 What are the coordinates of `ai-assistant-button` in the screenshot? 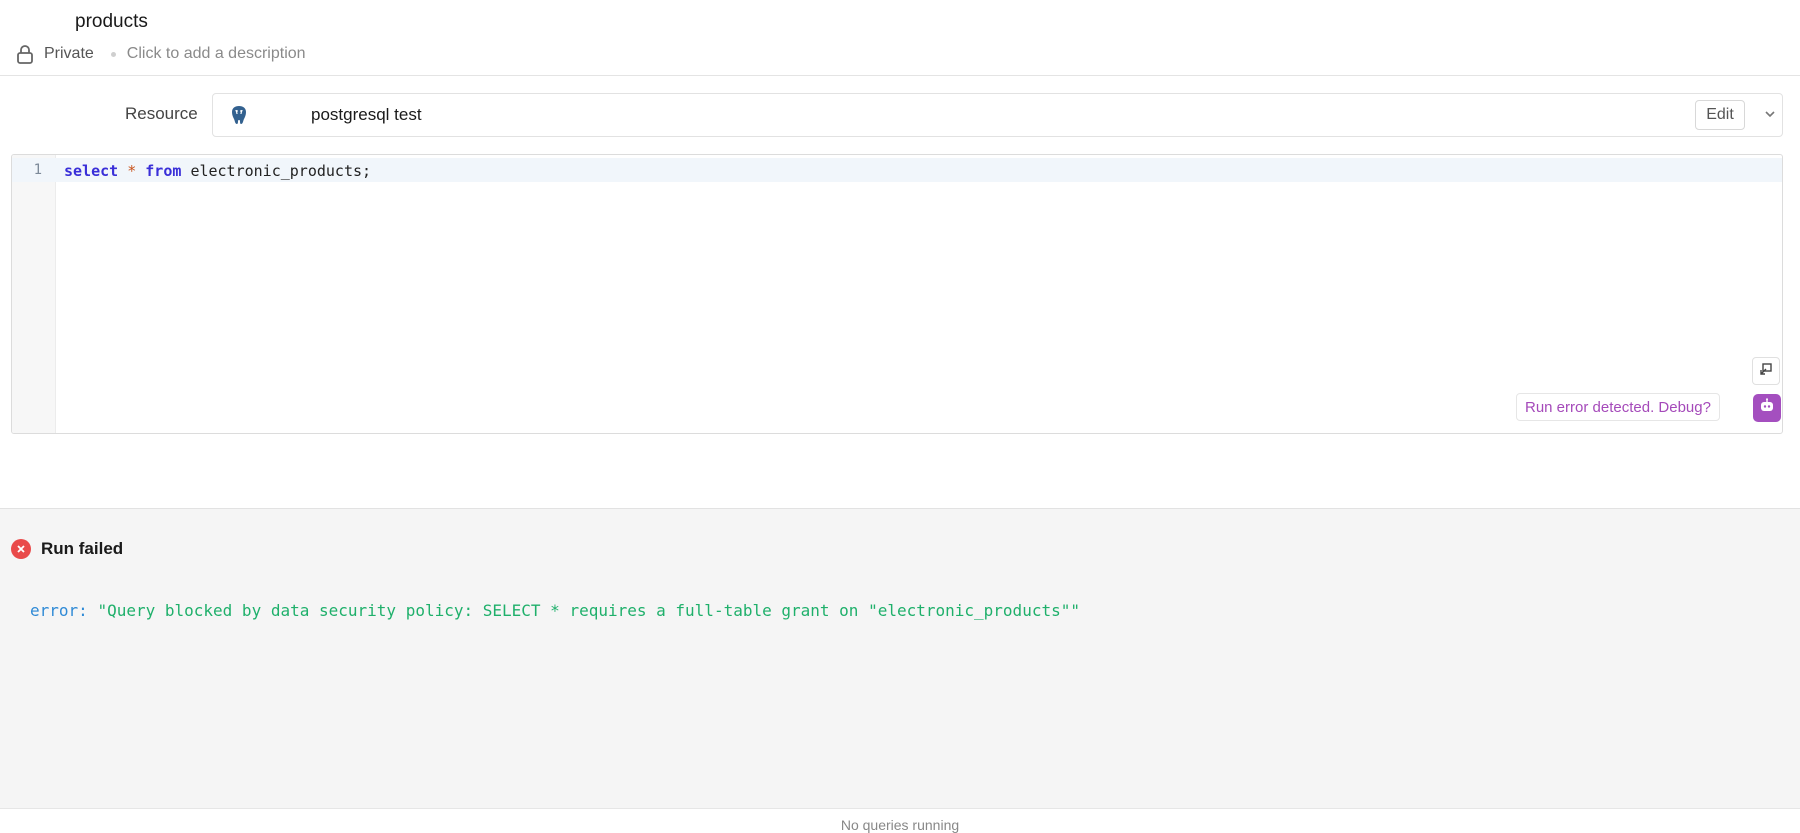 It's located at (1767, 408).